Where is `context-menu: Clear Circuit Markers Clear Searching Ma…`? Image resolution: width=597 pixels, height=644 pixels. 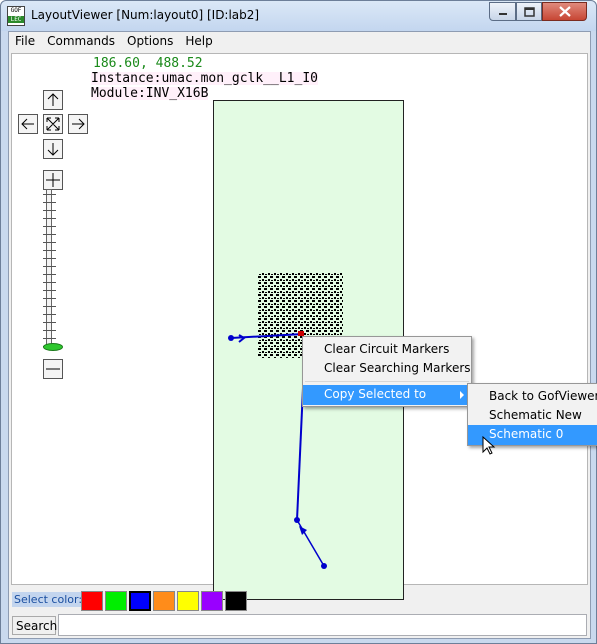
context-menu: Clear Circuit Markers Clear Searching Ma… is located at coordinates (387, 371).